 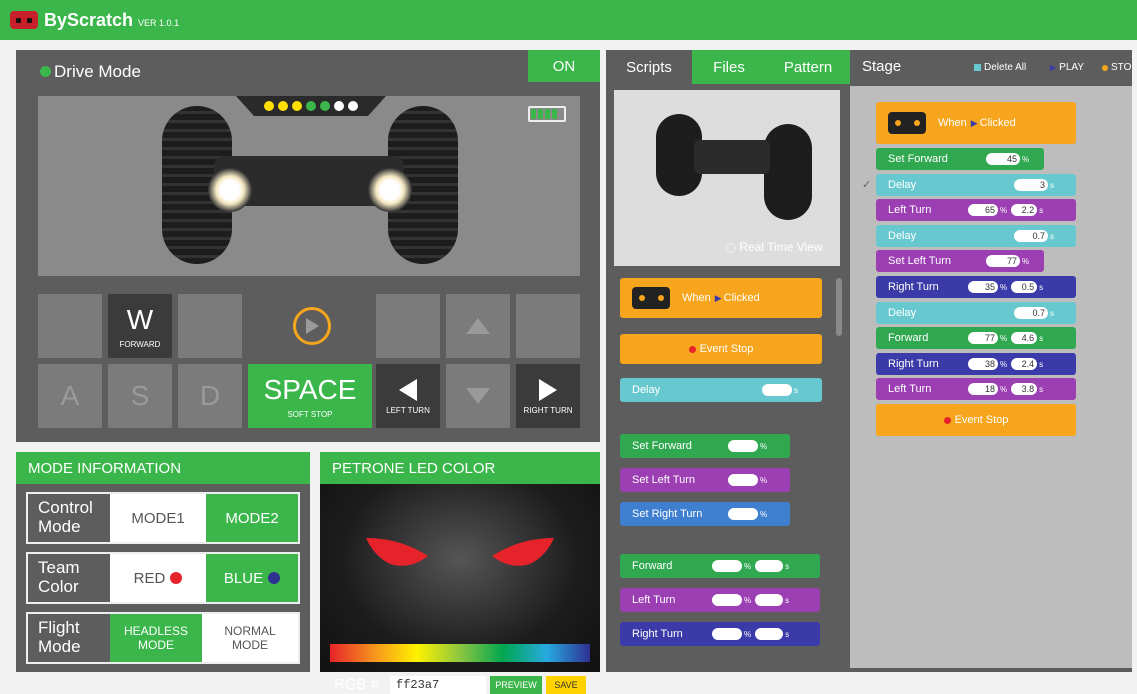 I want to click on key-s-label: S, so click(x=140, y=395).